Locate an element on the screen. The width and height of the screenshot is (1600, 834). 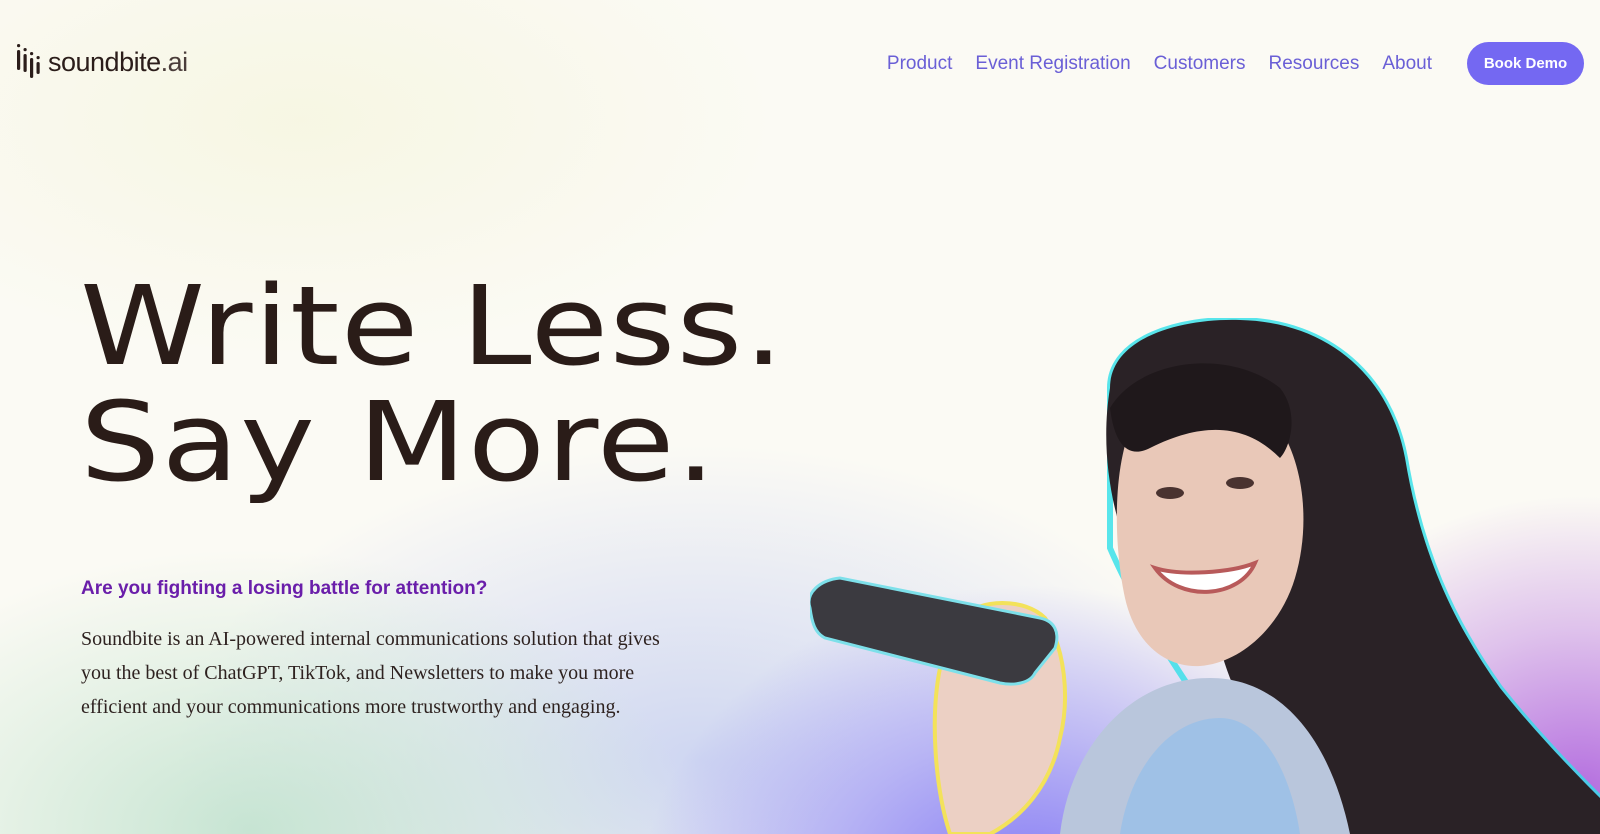
nav-customers: Customers is located at coordinates (1200, 64).